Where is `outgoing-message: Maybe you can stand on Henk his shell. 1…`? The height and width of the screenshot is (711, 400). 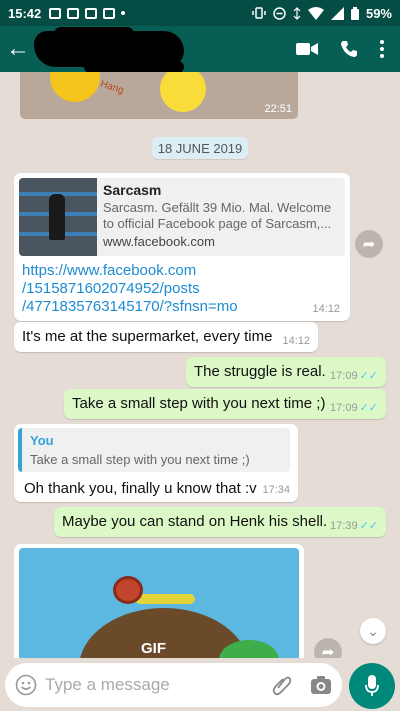 outgoing-message: Maybe you can stand on Henk his shell. 1… is located at coordinates (220, 522).